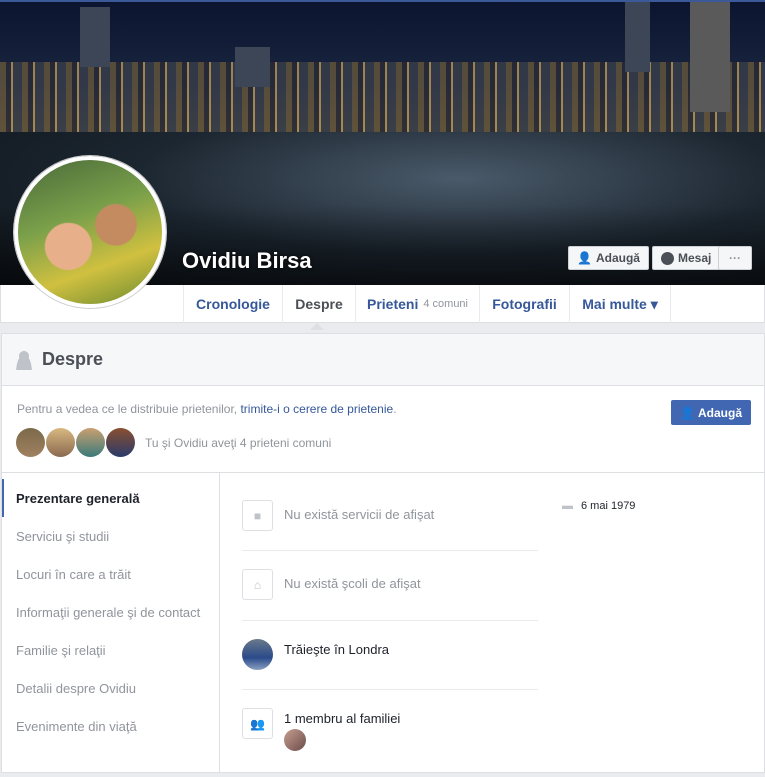  What do you see at coordinates (382, 97) in the screenshot?
I see `city-skyline` at bounding box center [382, 97].